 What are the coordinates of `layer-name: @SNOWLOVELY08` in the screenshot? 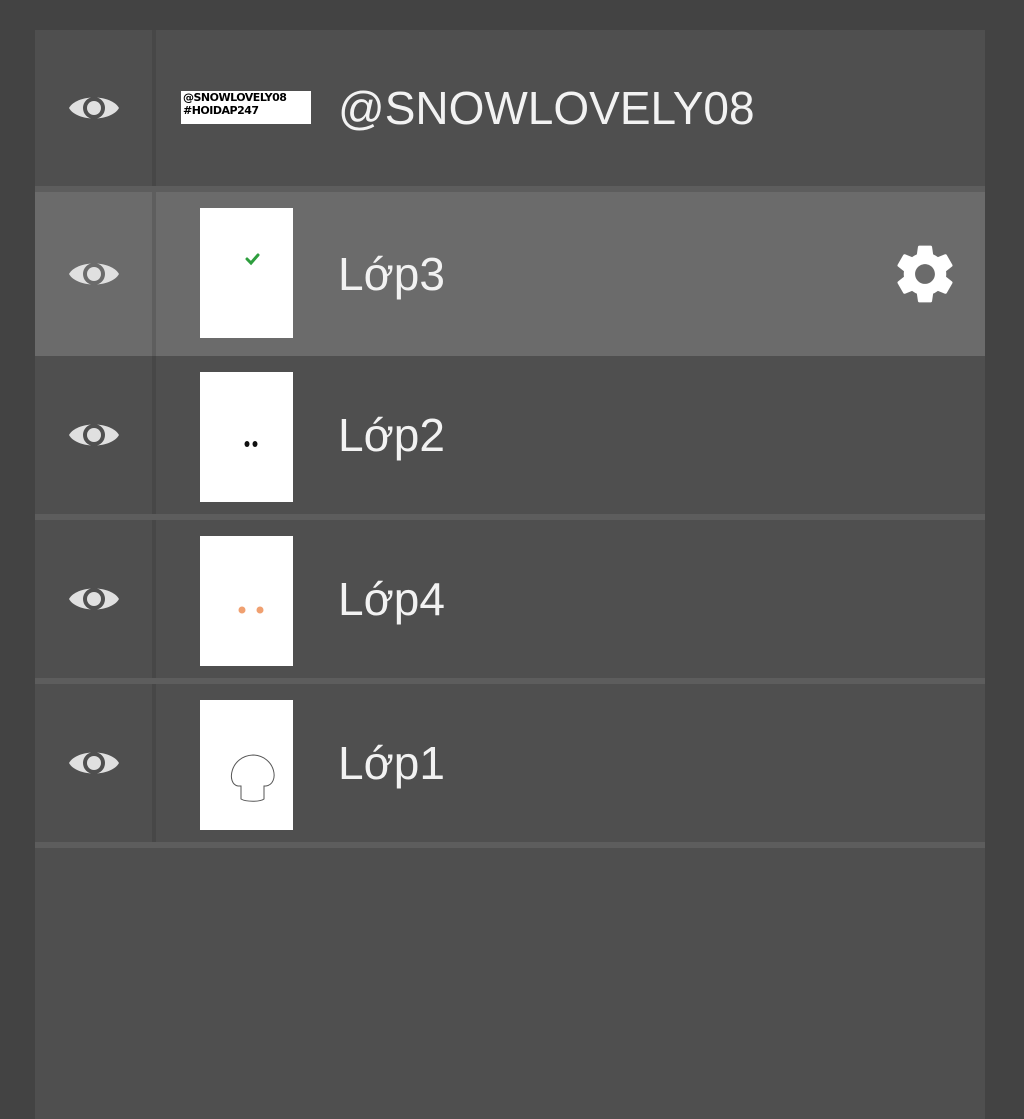 It's located at (546, 108).